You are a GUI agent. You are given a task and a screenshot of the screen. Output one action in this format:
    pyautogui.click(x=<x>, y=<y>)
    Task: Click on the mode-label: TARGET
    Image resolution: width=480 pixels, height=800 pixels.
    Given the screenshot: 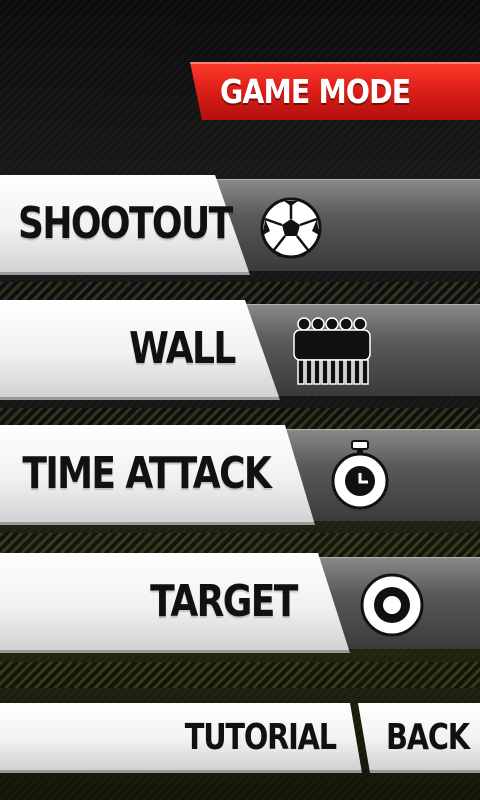 What is the action you would take?
    pyautogui.click(x=224, y=601)
    